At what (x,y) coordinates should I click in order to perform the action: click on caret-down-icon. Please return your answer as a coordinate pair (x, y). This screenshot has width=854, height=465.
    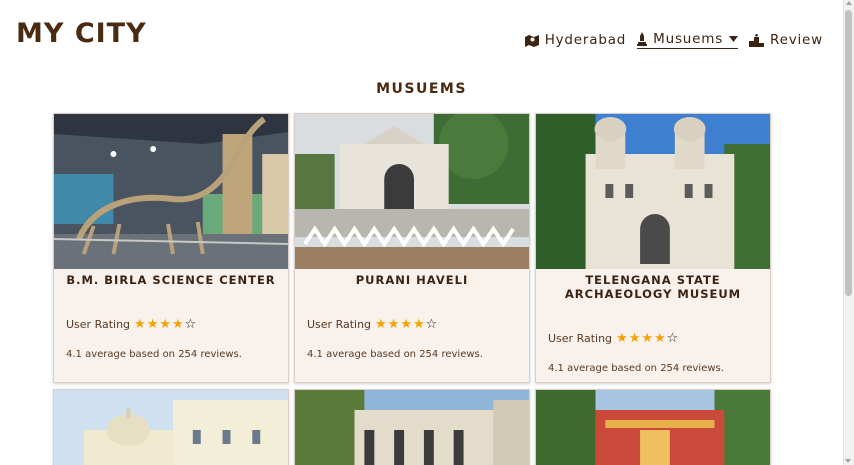
    Looking at the image, I should click on (734, 39).